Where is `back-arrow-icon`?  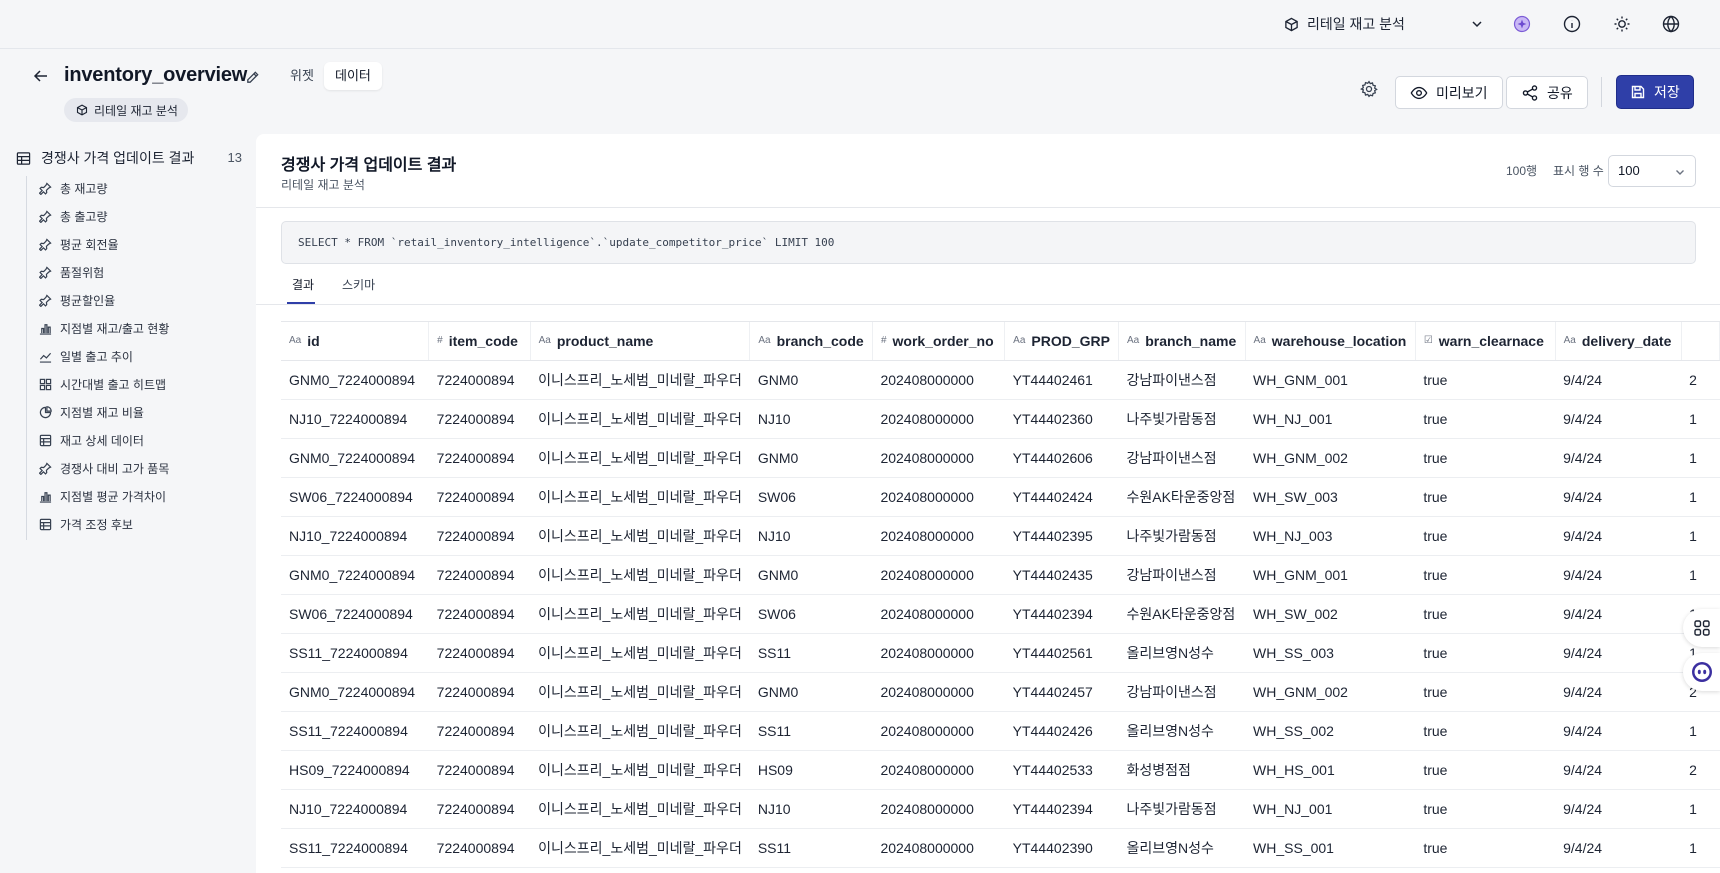
back-arrow-icon is located at coordinates (41, 76).